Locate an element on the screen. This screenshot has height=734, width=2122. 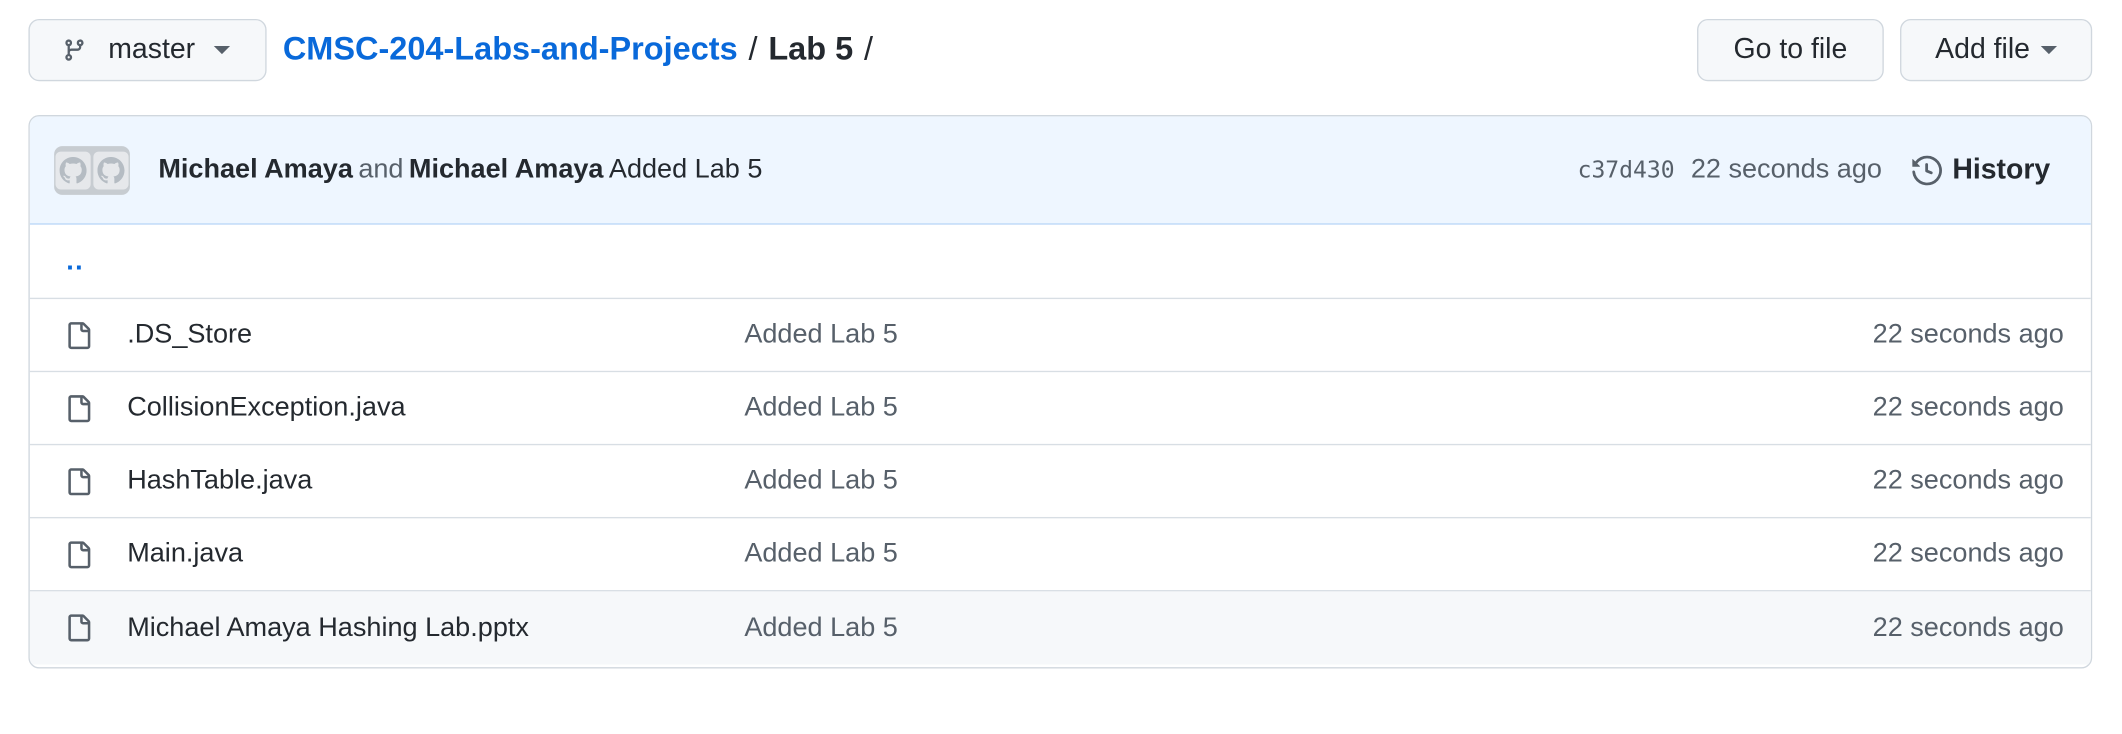
file-name-link: .DS_Store is located at coordinates (435, 334).